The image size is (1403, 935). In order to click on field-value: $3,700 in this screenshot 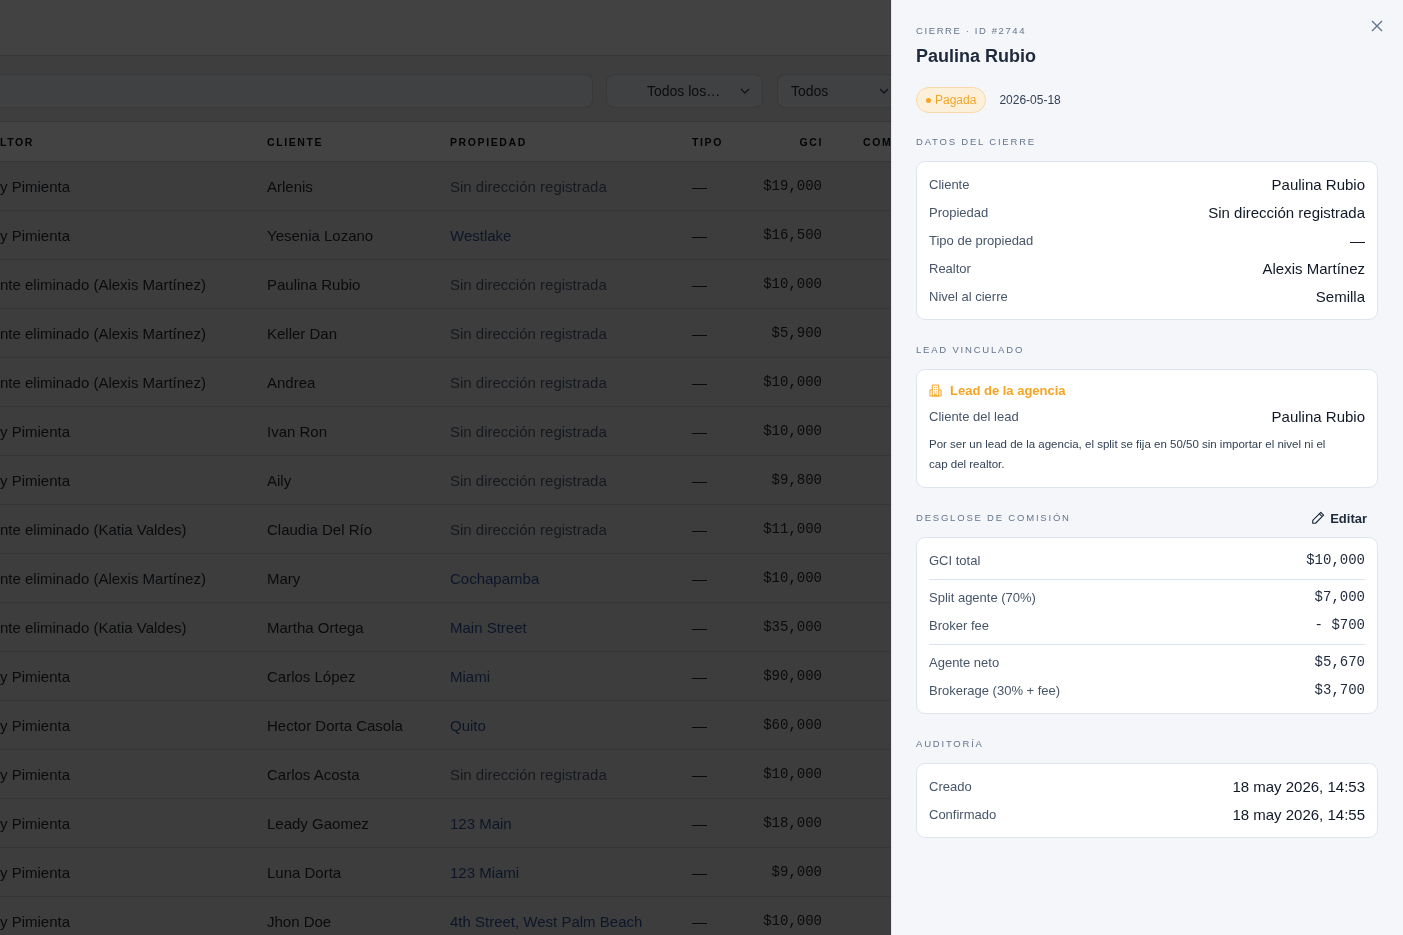, I will do `click(1339, 690)`.